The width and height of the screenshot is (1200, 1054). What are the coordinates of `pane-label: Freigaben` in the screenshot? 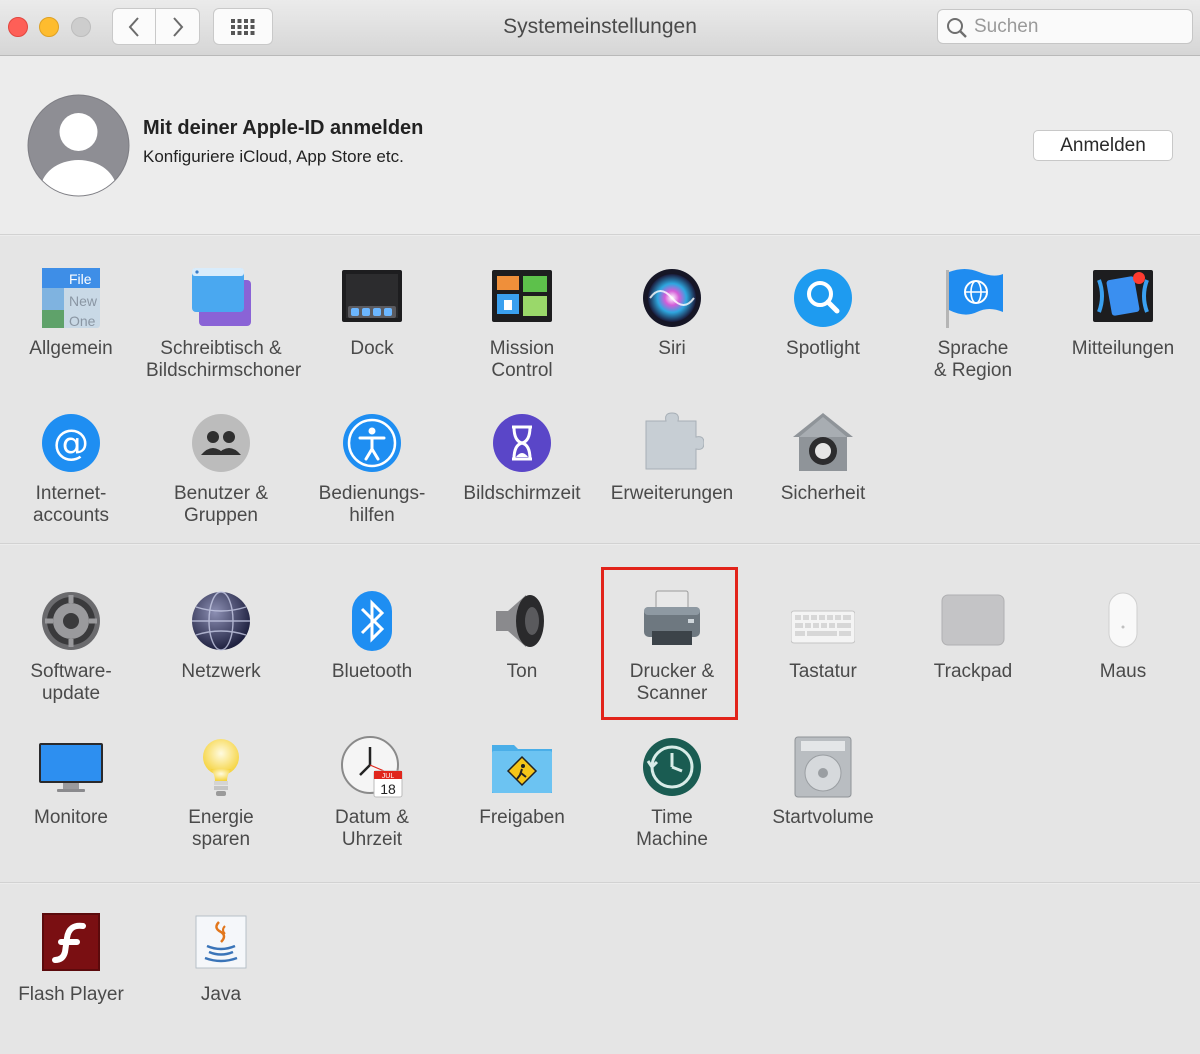 It's located at (522, 817).